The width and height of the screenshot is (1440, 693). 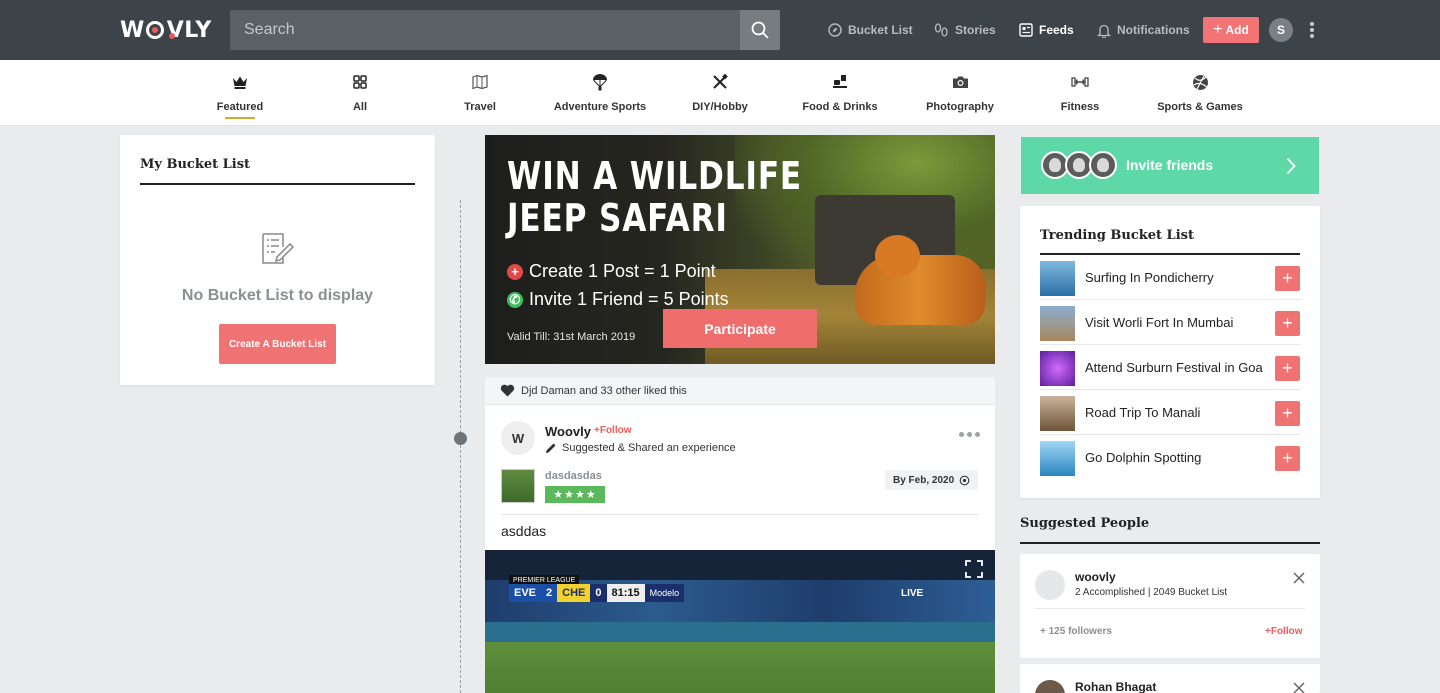 I want to click on person-name: Rohan Bhagat, so click(x=1115, y=686).